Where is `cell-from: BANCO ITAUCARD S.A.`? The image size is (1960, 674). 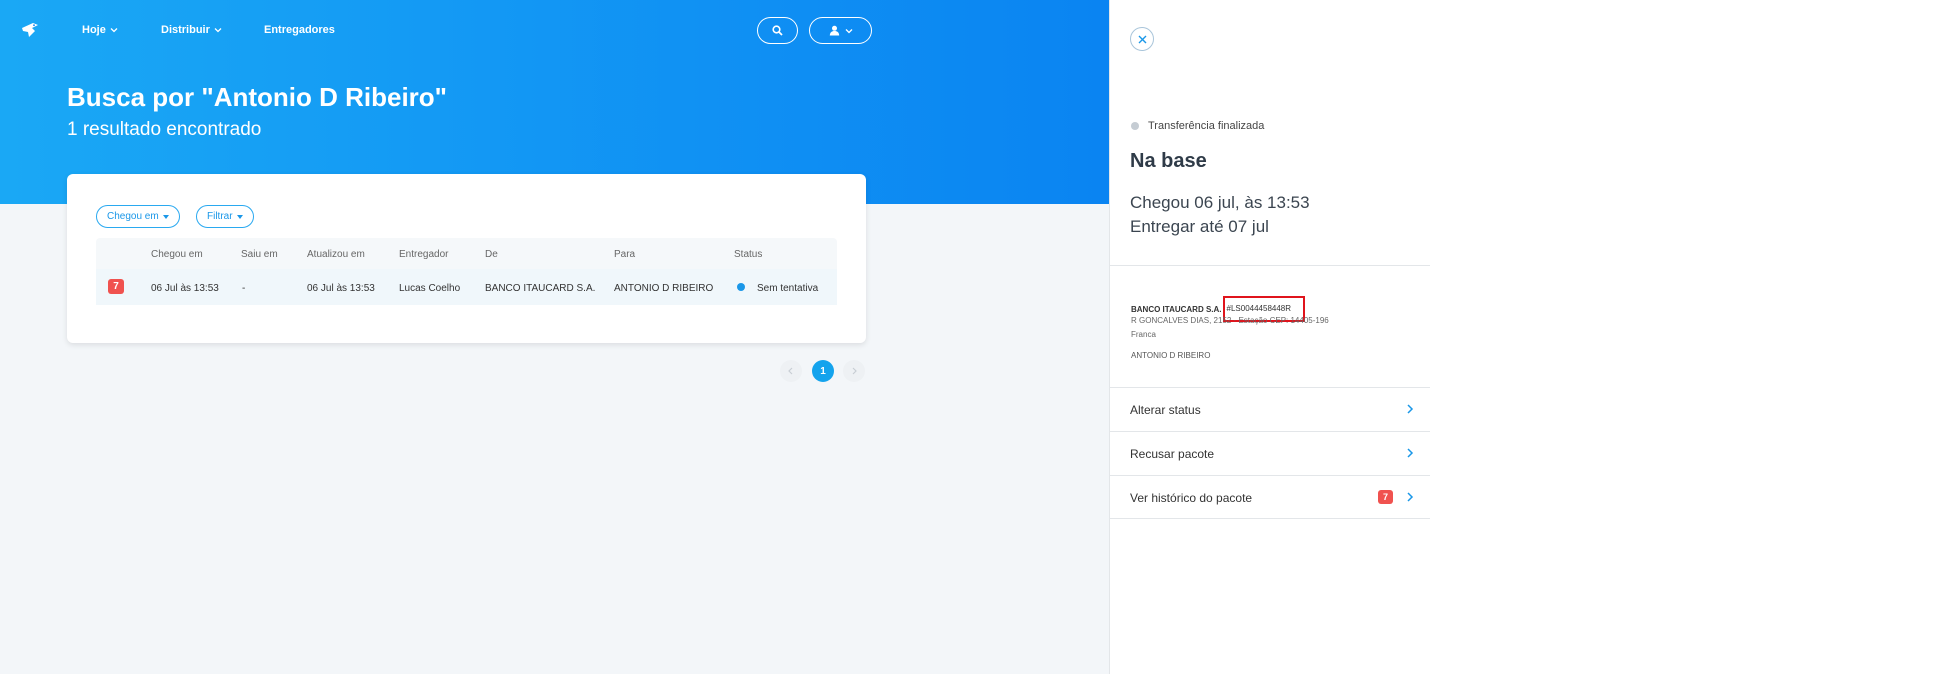 cell-from: BANCO ITAUCARD S.A. is located at coordinates (540, 288).